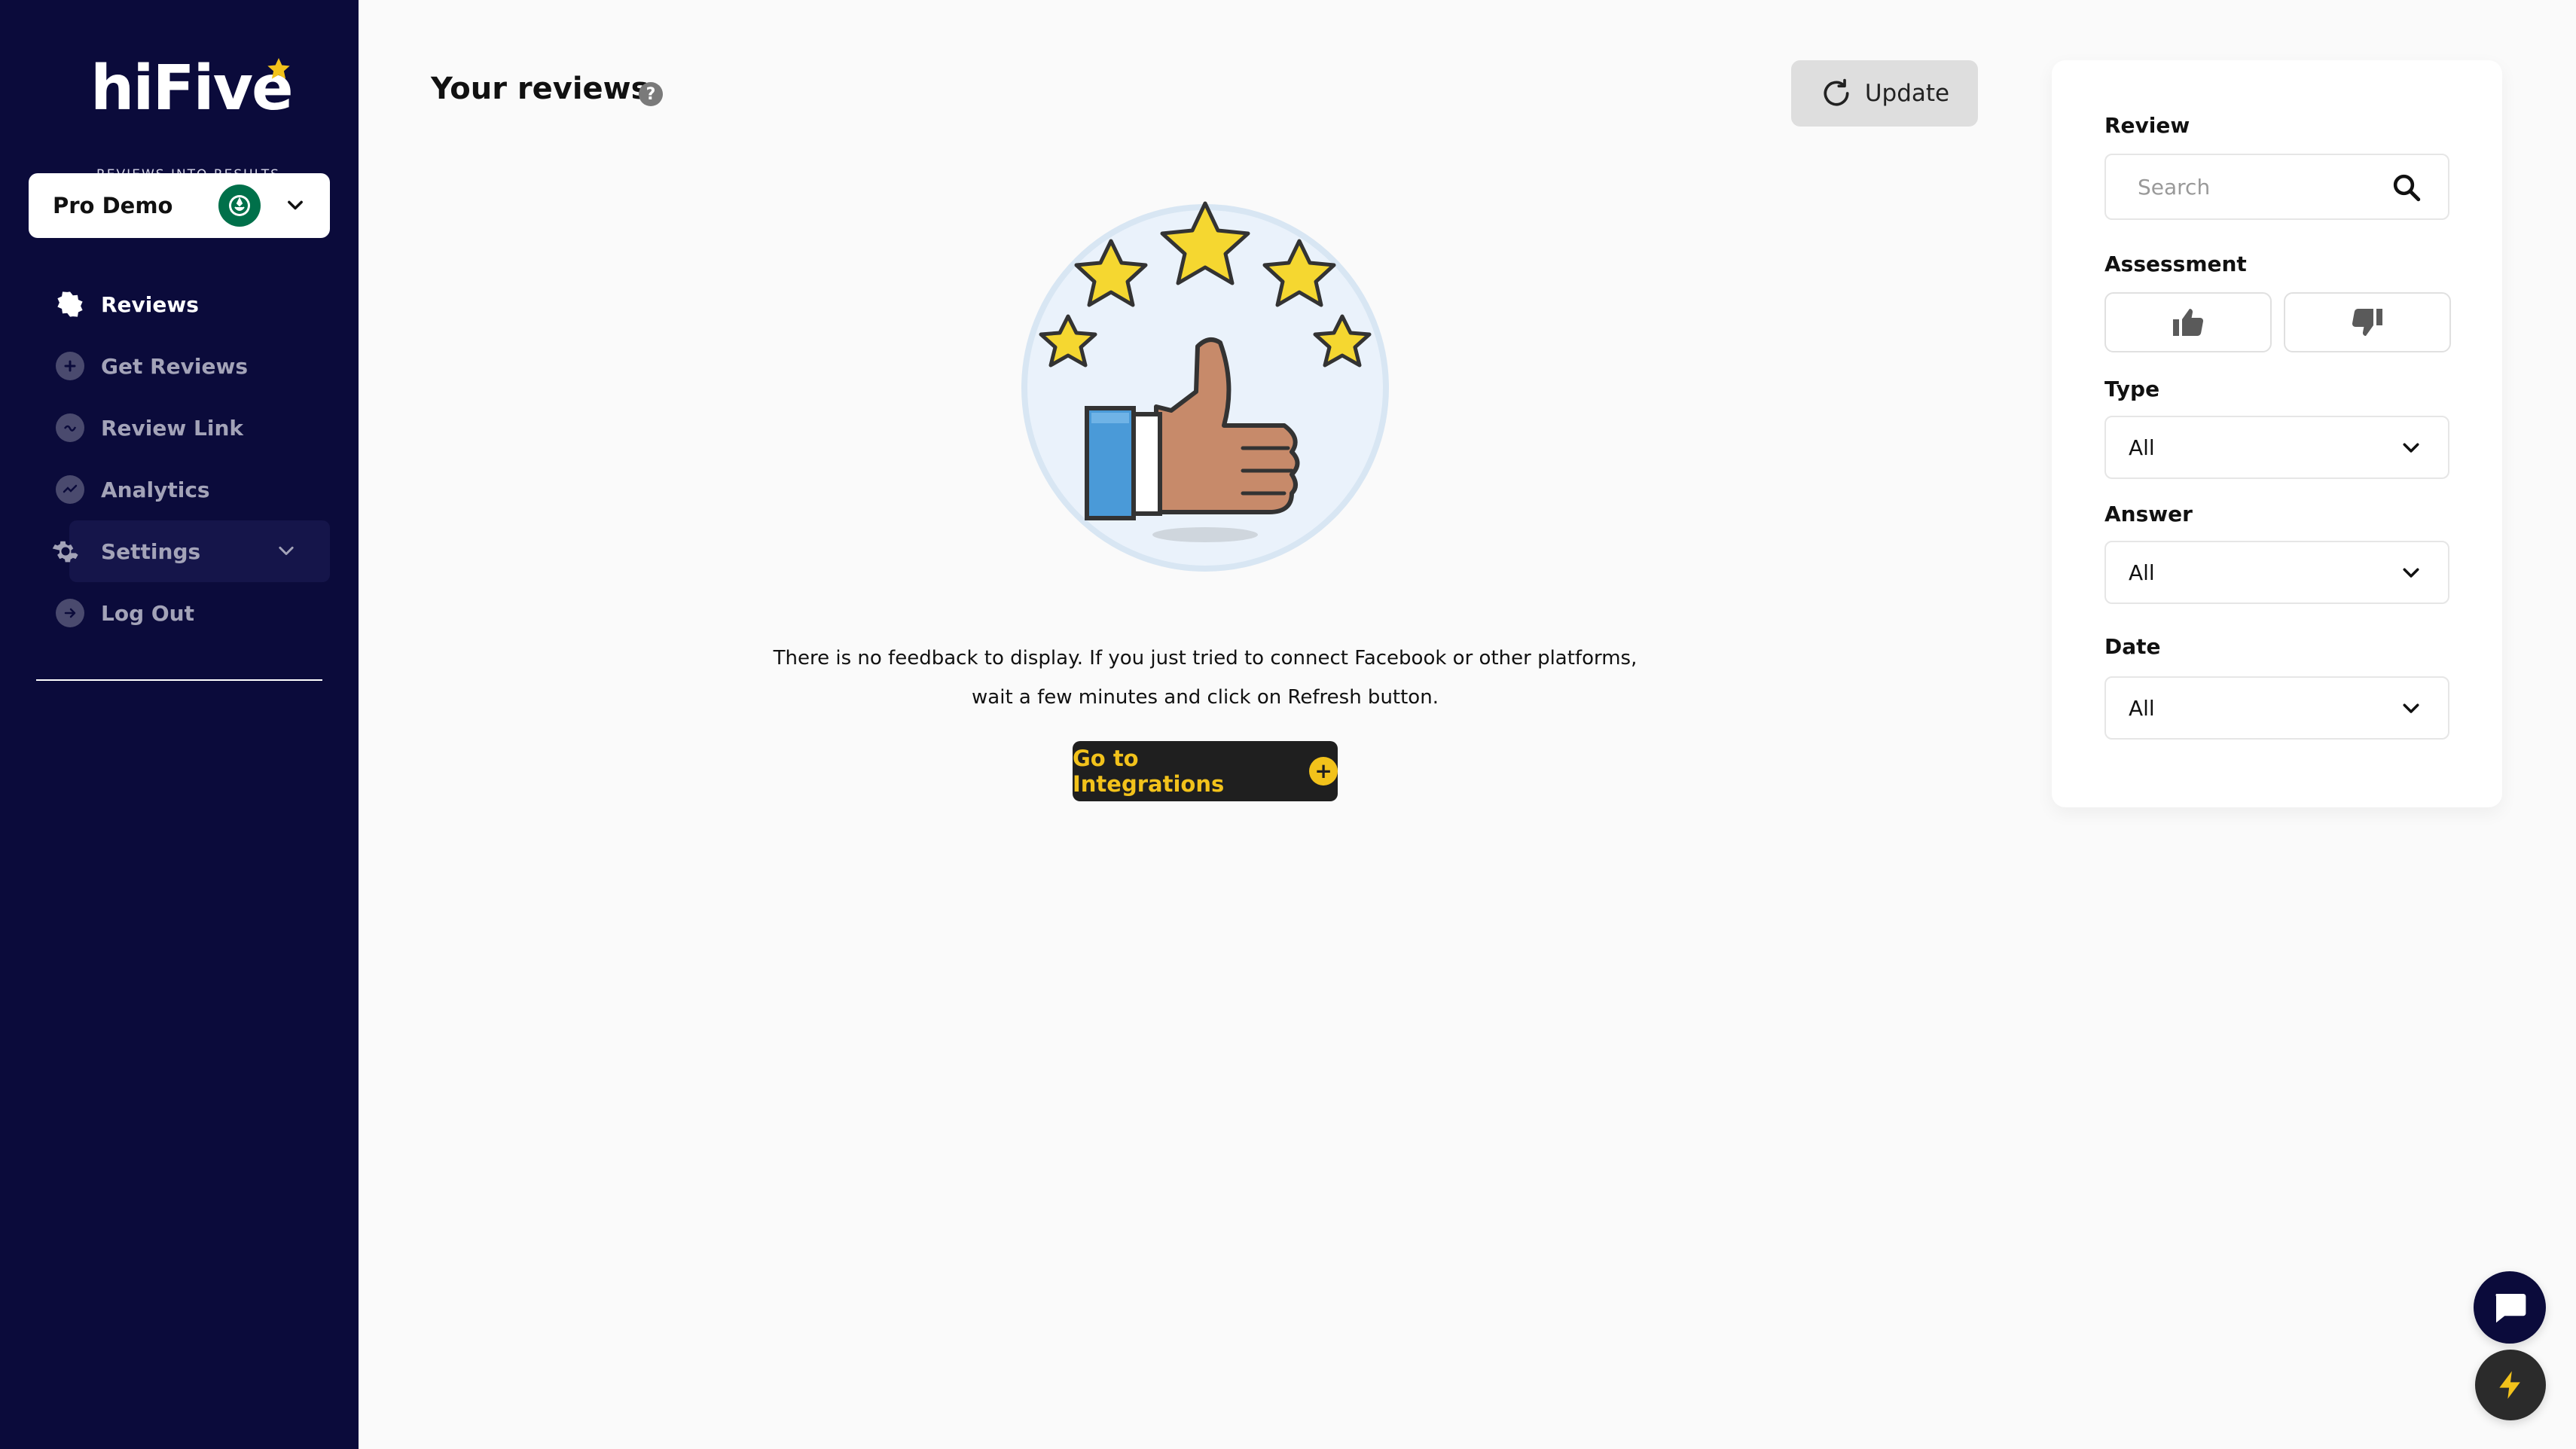 The image size is (2576, 1449). I want to click on sidebar-item-settings: Settings, so click(180, 551).